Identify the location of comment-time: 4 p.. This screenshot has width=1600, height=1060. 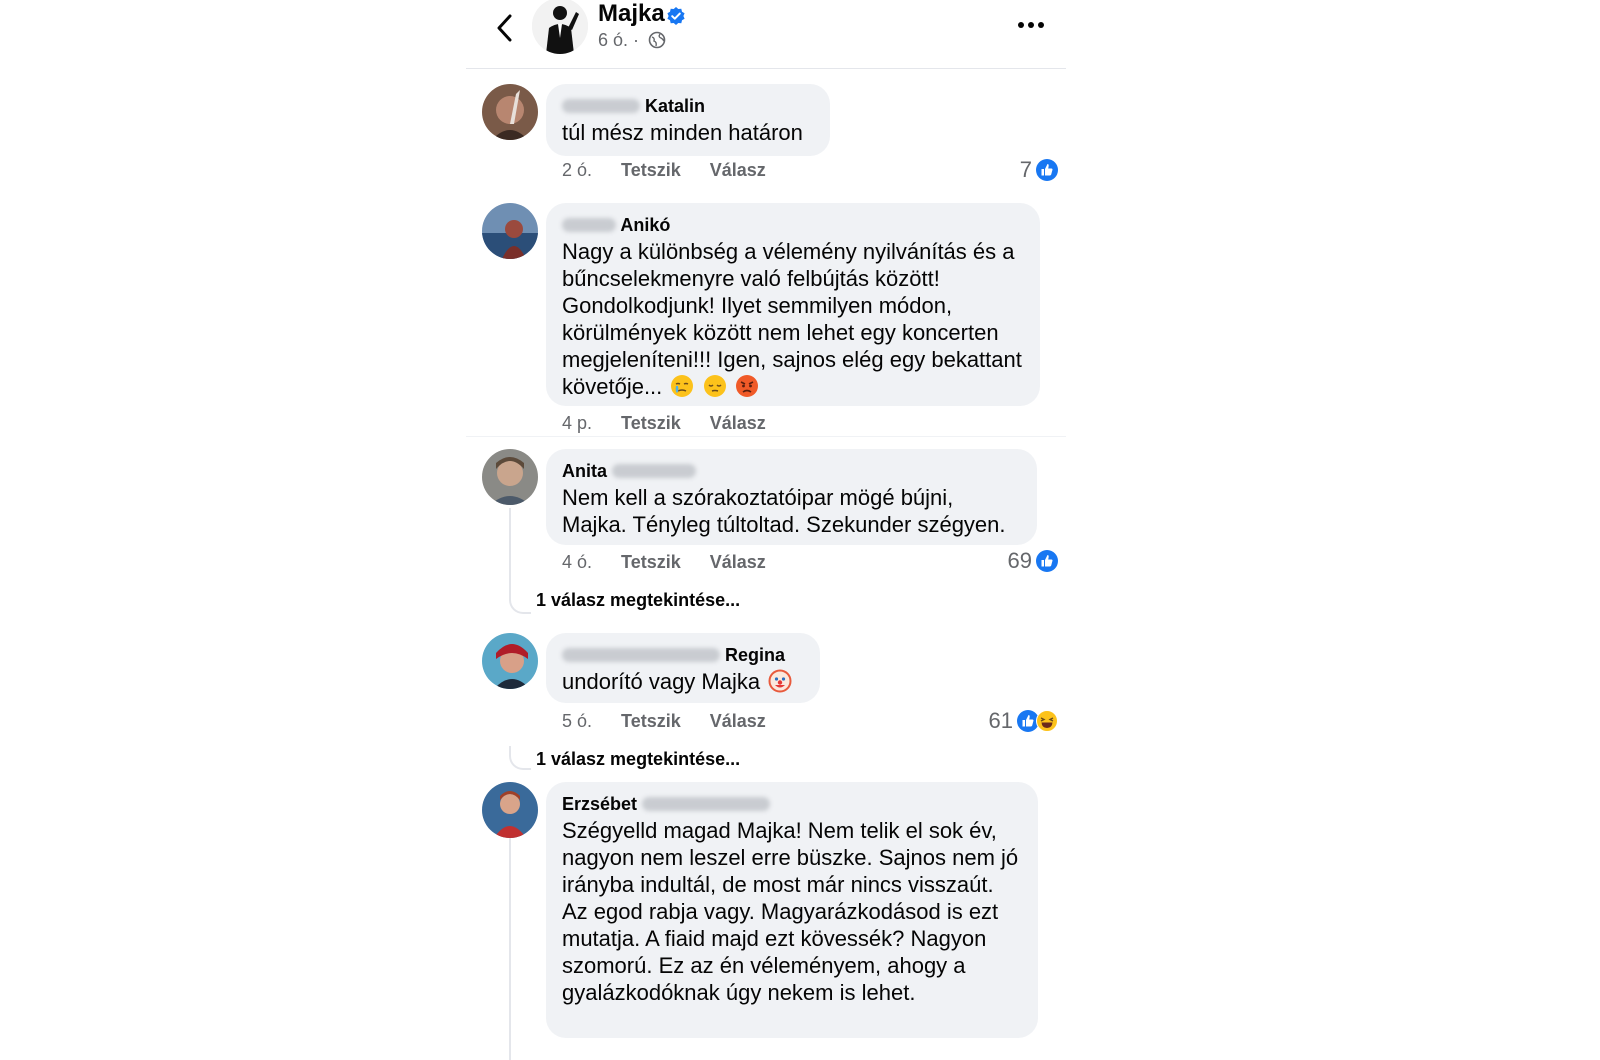
(577, 423).